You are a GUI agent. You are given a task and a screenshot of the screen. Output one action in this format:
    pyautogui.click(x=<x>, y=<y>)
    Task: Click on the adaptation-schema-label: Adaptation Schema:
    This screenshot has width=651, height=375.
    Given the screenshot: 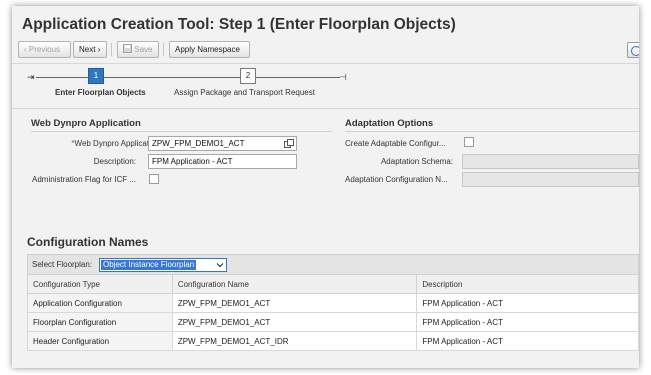 What is the action you would take?
    pyautogui.click(x=416, y=161)
    